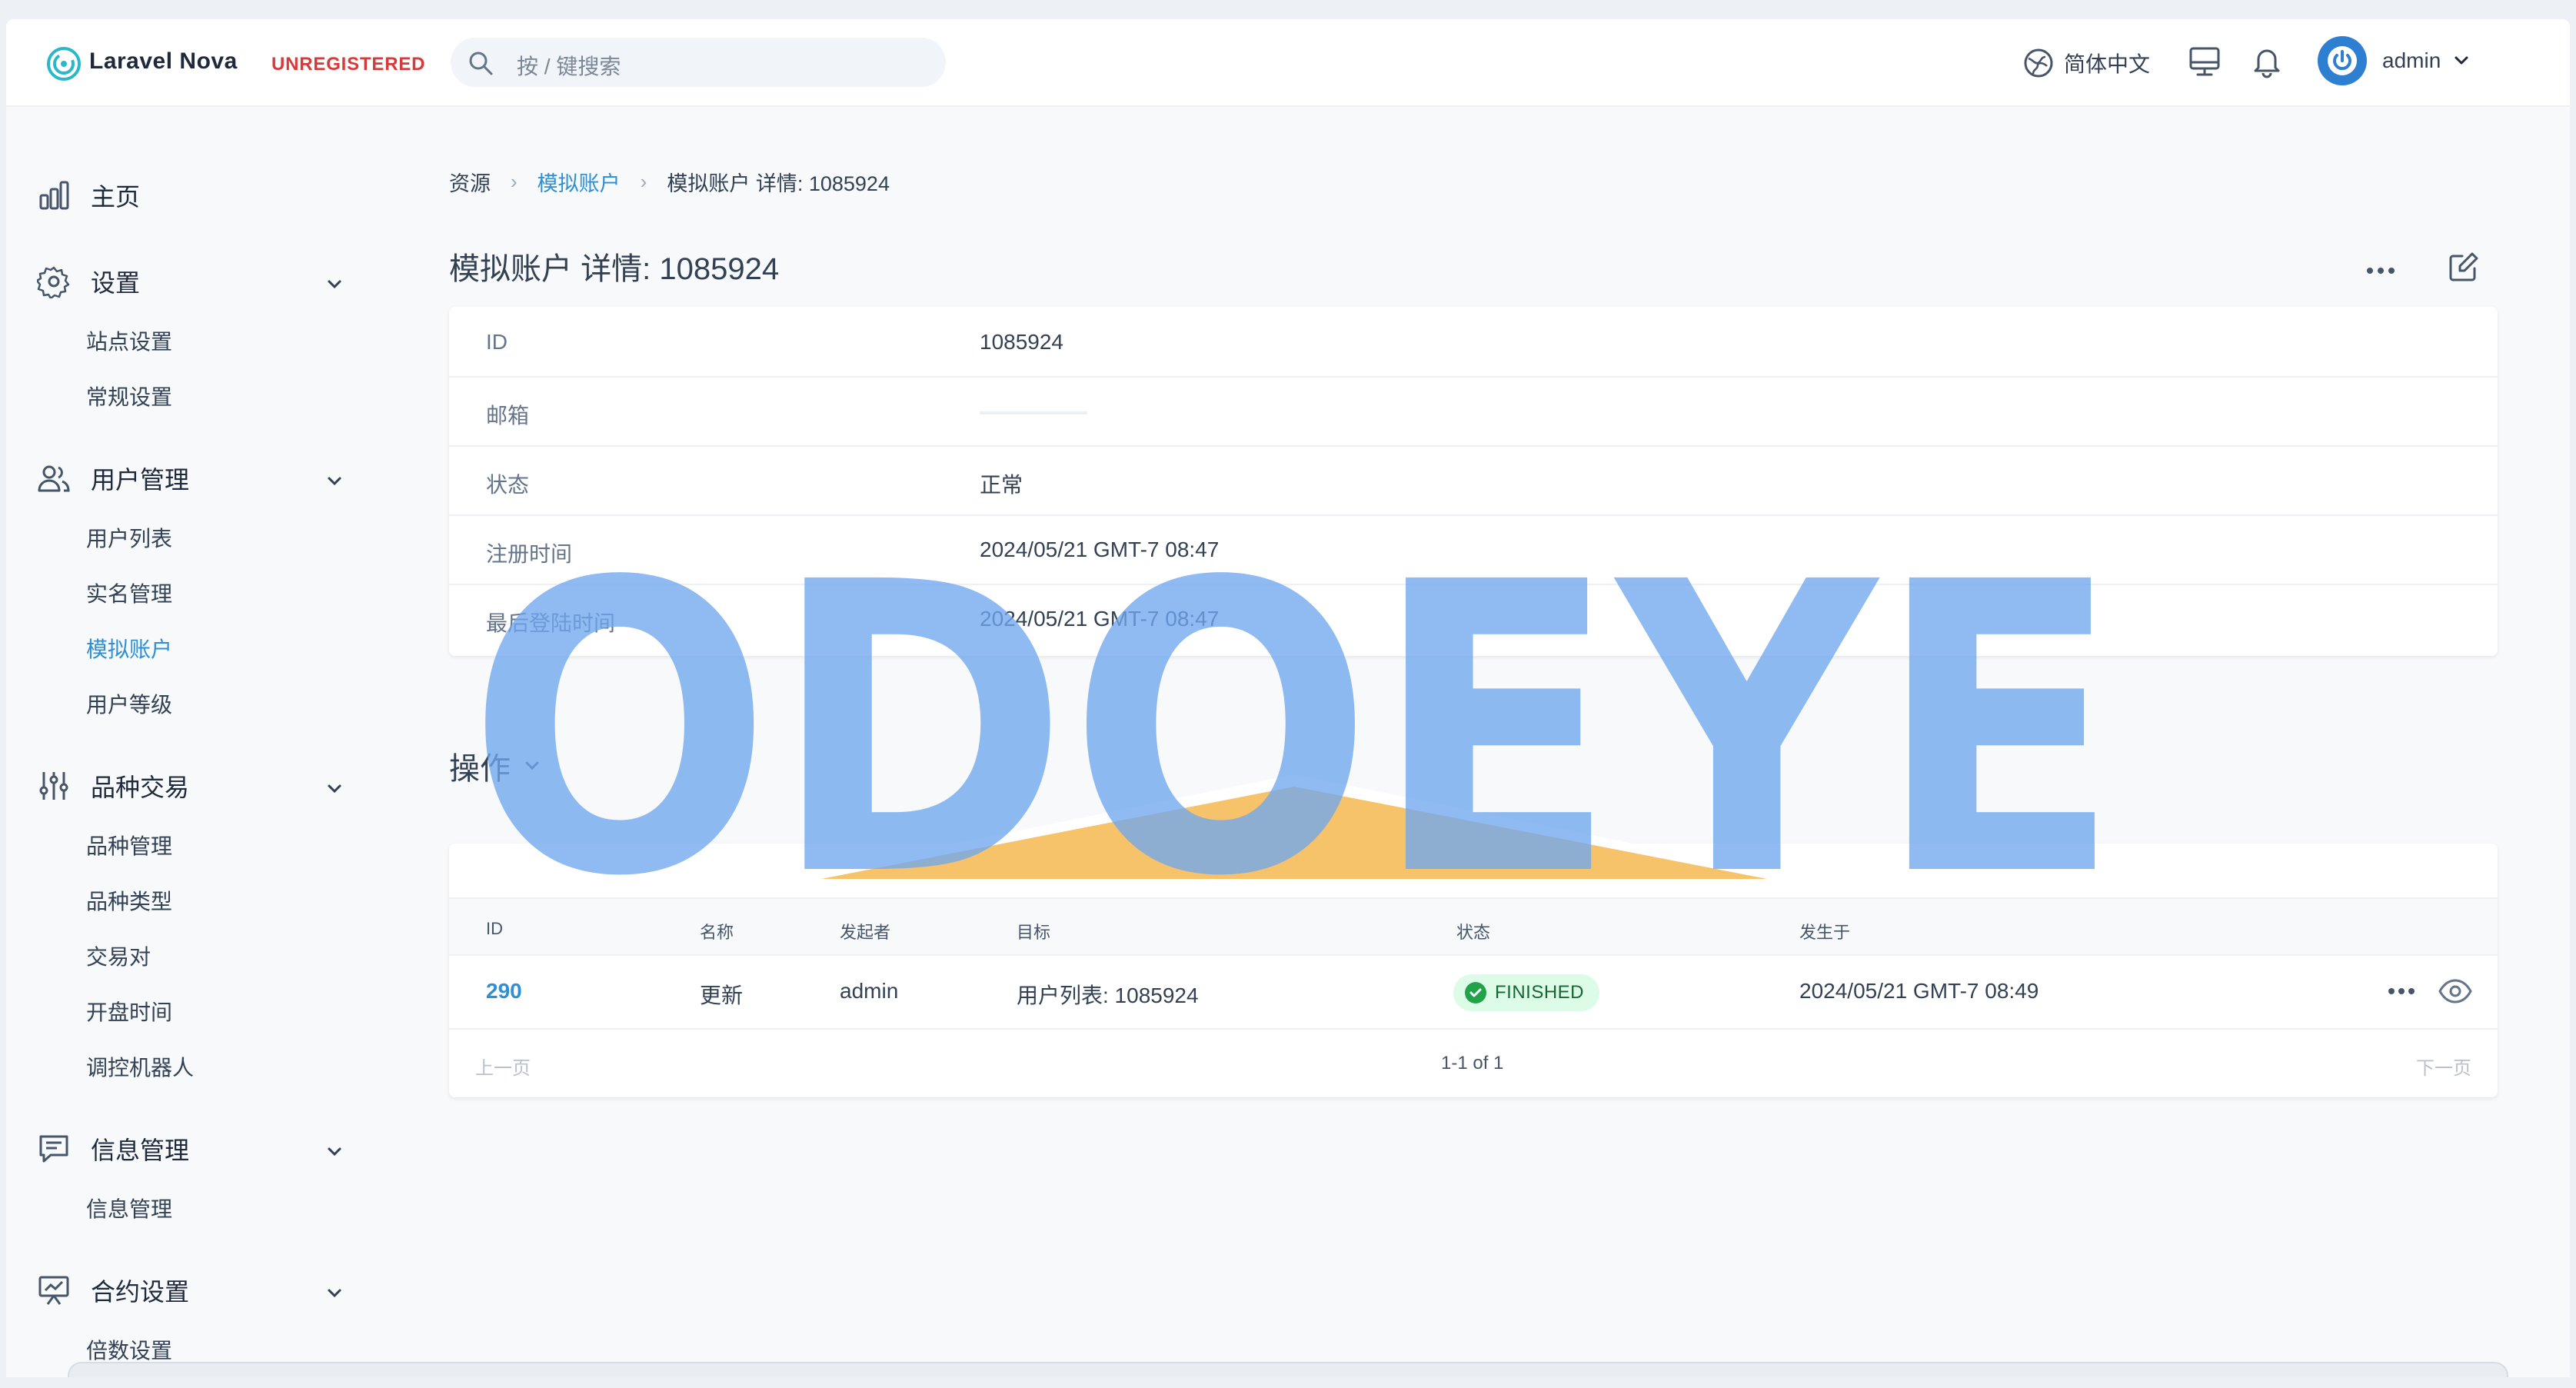 The width and height of the screenshot is (2576, 1388). What do you see at coordinates (2107, 64) in the screenshot?
I see `language-label: 简体中文` at bounding box center [2107, 64].